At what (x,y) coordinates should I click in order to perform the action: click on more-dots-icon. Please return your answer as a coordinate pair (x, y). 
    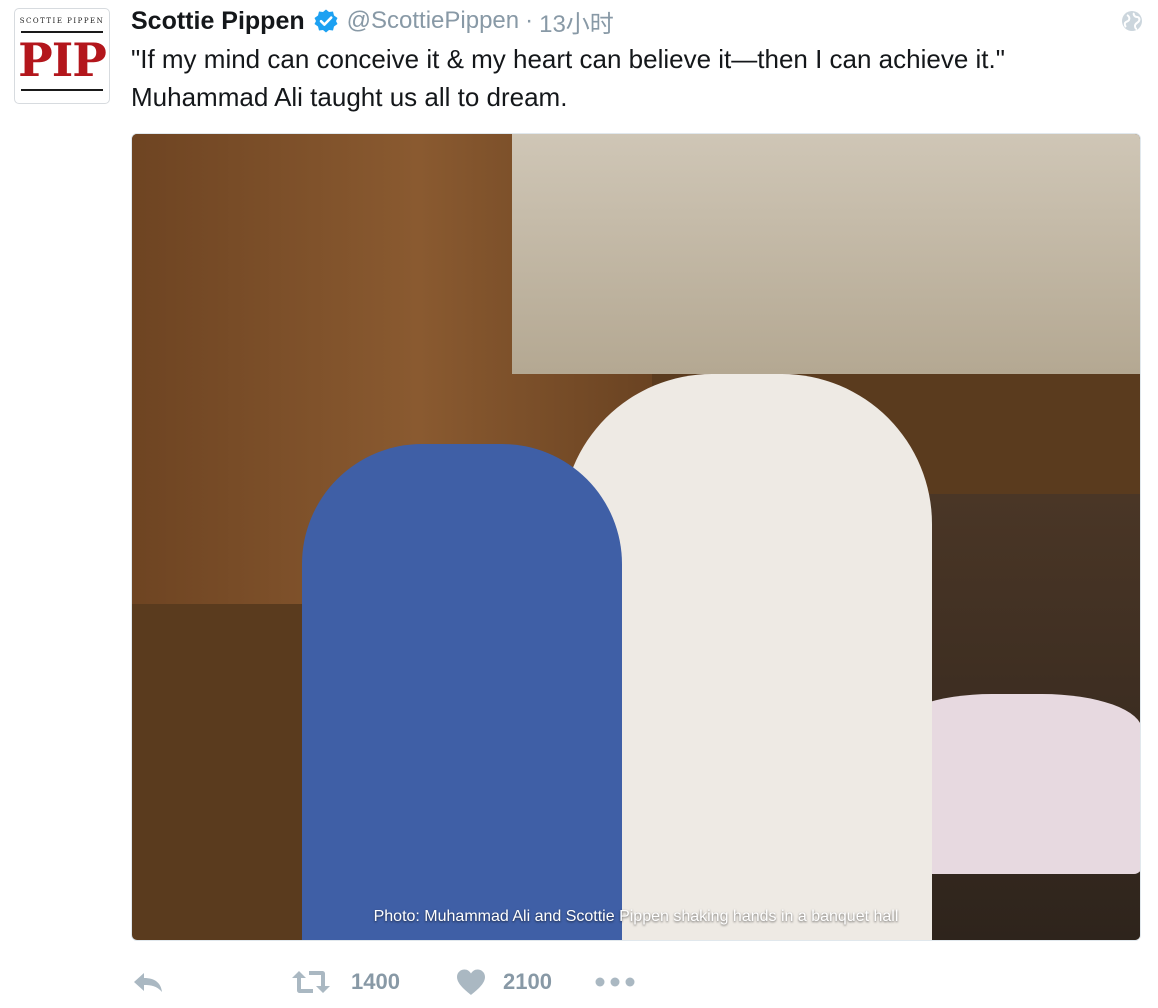
    Looking at the image, I should click on (615, 982).